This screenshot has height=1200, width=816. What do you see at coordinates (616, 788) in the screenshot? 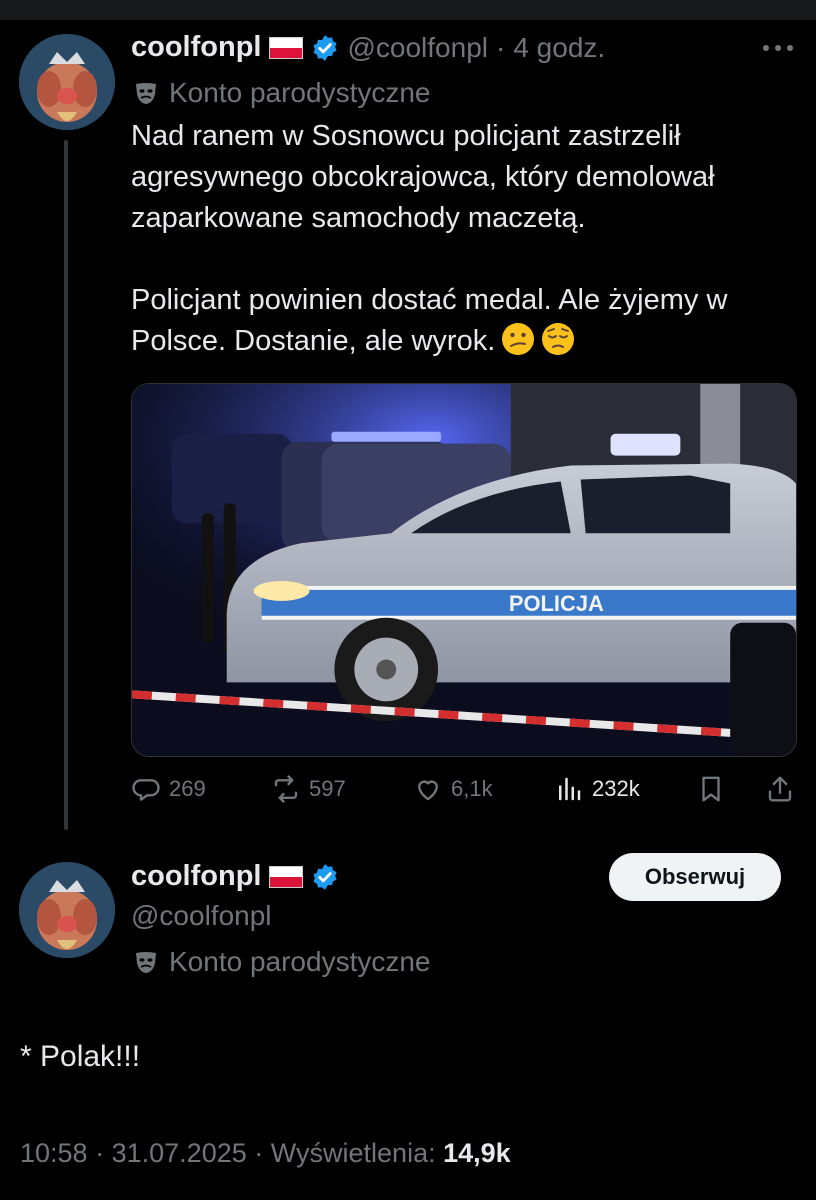
I see `views-count: 232k` at bounding box center [616, 788].